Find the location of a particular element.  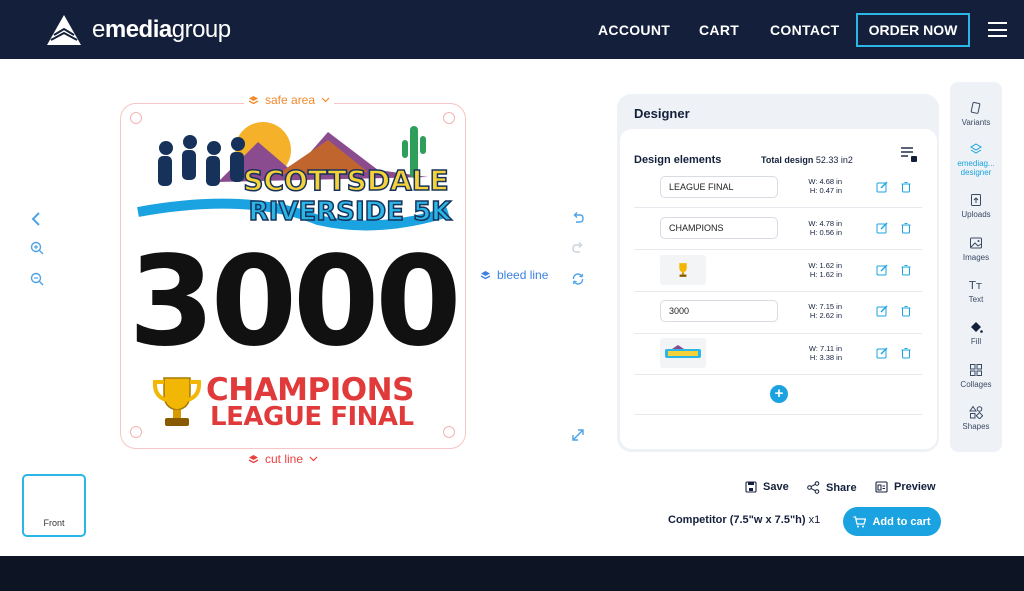

clear-list-icon is located at coordinates (909, 154).